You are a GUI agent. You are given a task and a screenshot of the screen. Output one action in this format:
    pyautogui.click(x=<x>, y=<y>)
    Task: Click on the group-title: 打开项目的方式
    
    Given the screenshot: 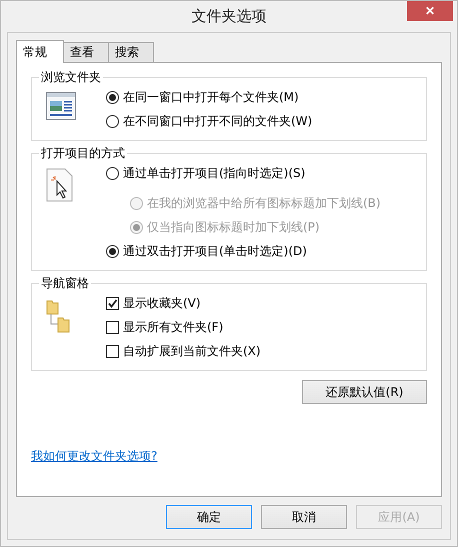 What is the action you would take?
    pyautogui.click(x=83, y=153)
    